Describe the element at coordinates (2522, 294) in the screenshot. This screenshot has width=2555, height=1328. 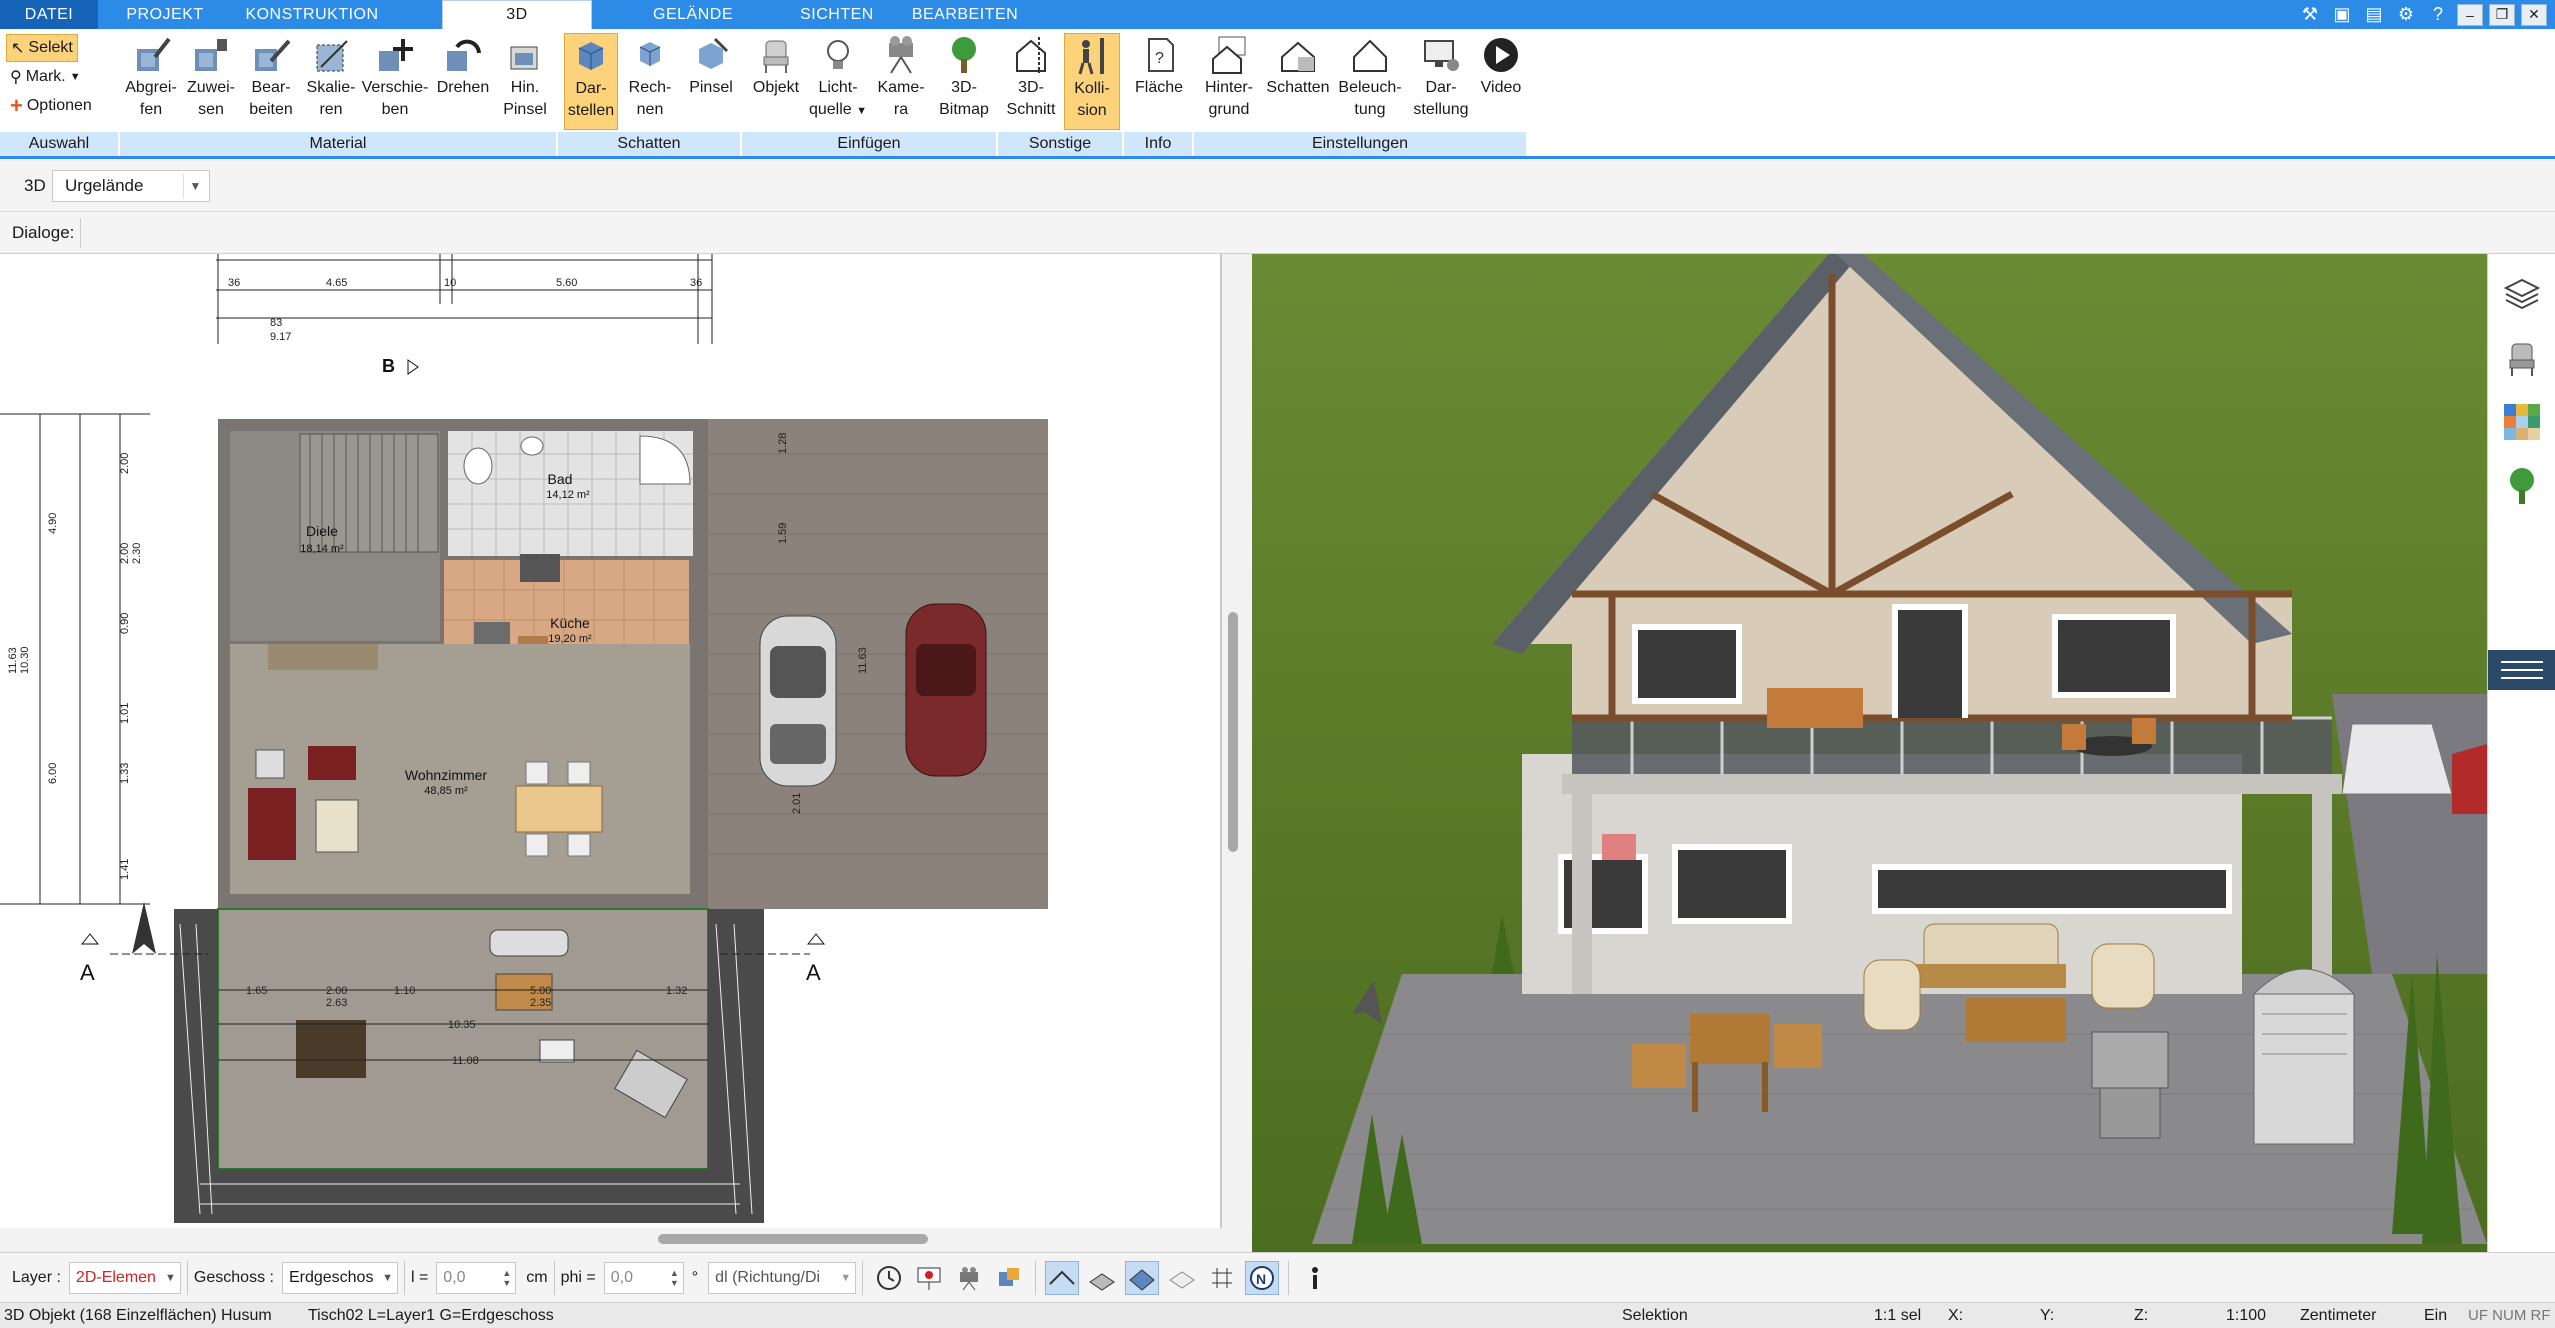
I see `layers-icon` at that location.